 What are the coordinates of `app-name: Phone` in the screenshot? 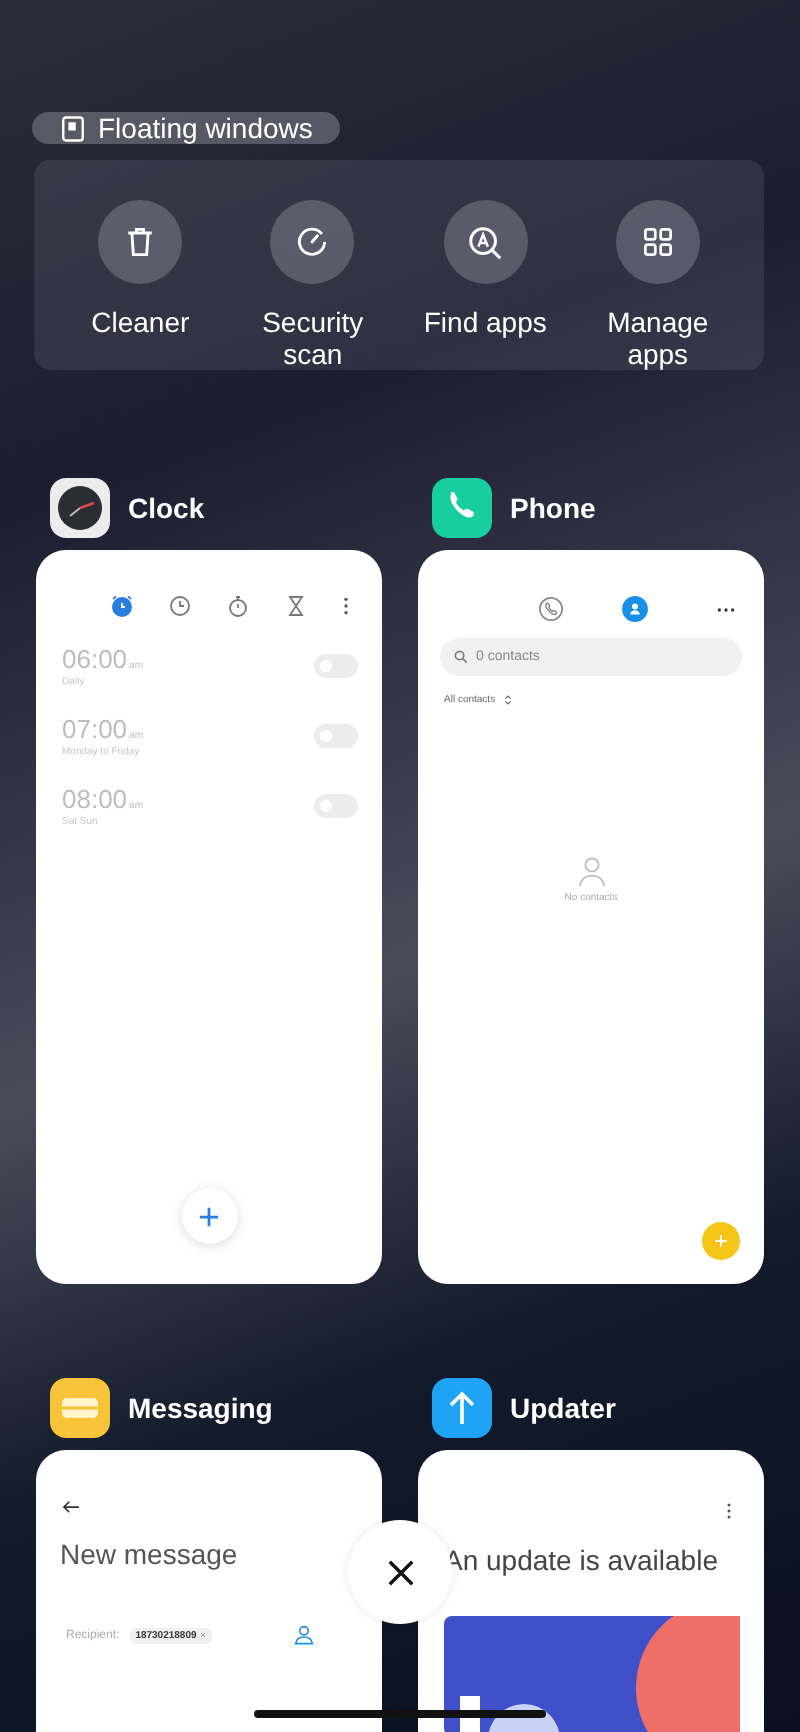 It's located at (553, 508).